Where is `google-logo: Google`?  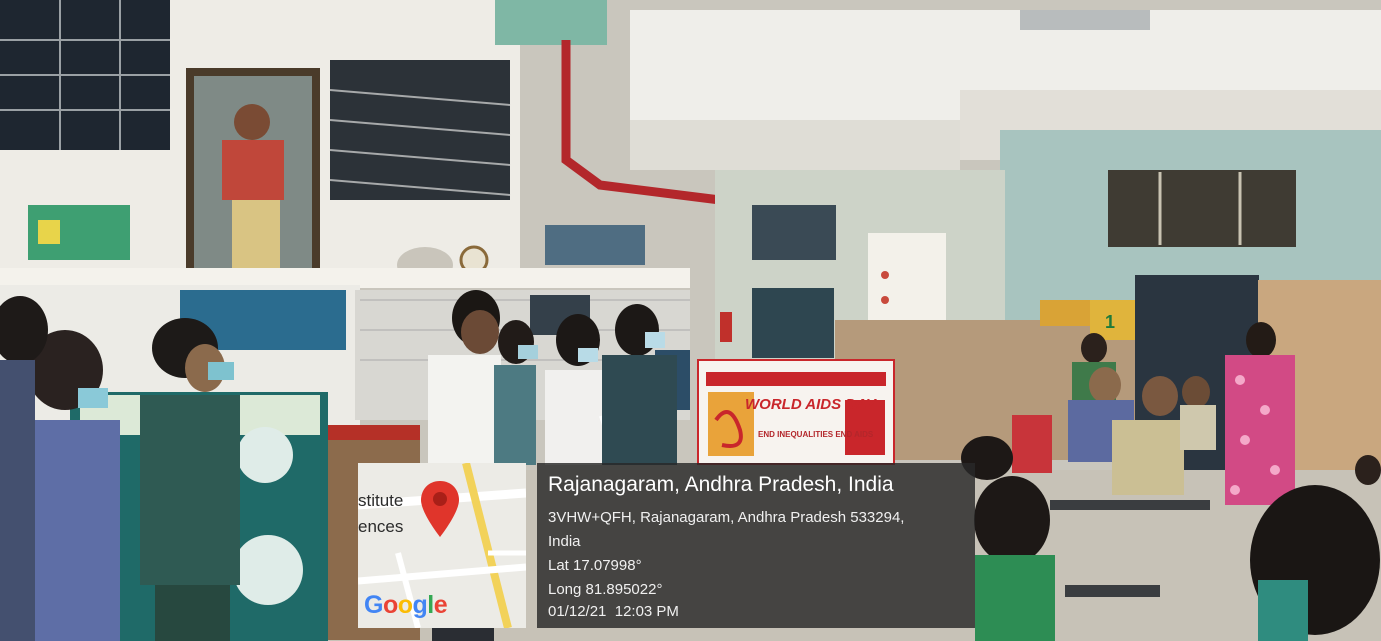
google-logo: Google is located at coordinates (406, 605).